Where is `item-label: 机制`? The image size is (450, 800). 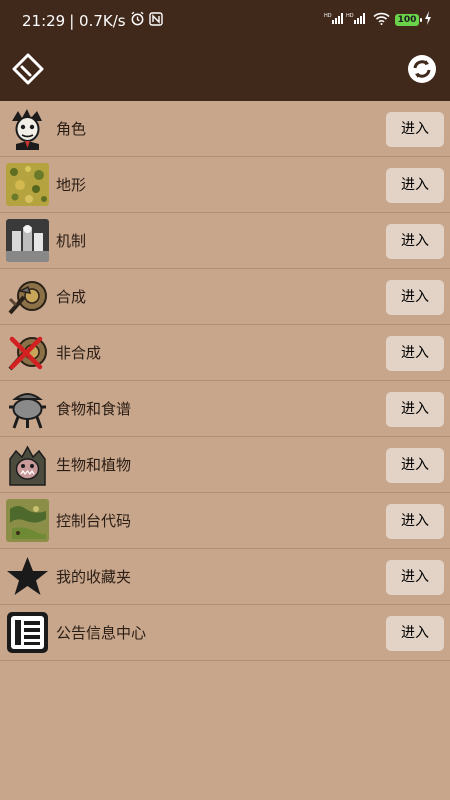 item-label: 机制 is located at coordinates (71, 241).